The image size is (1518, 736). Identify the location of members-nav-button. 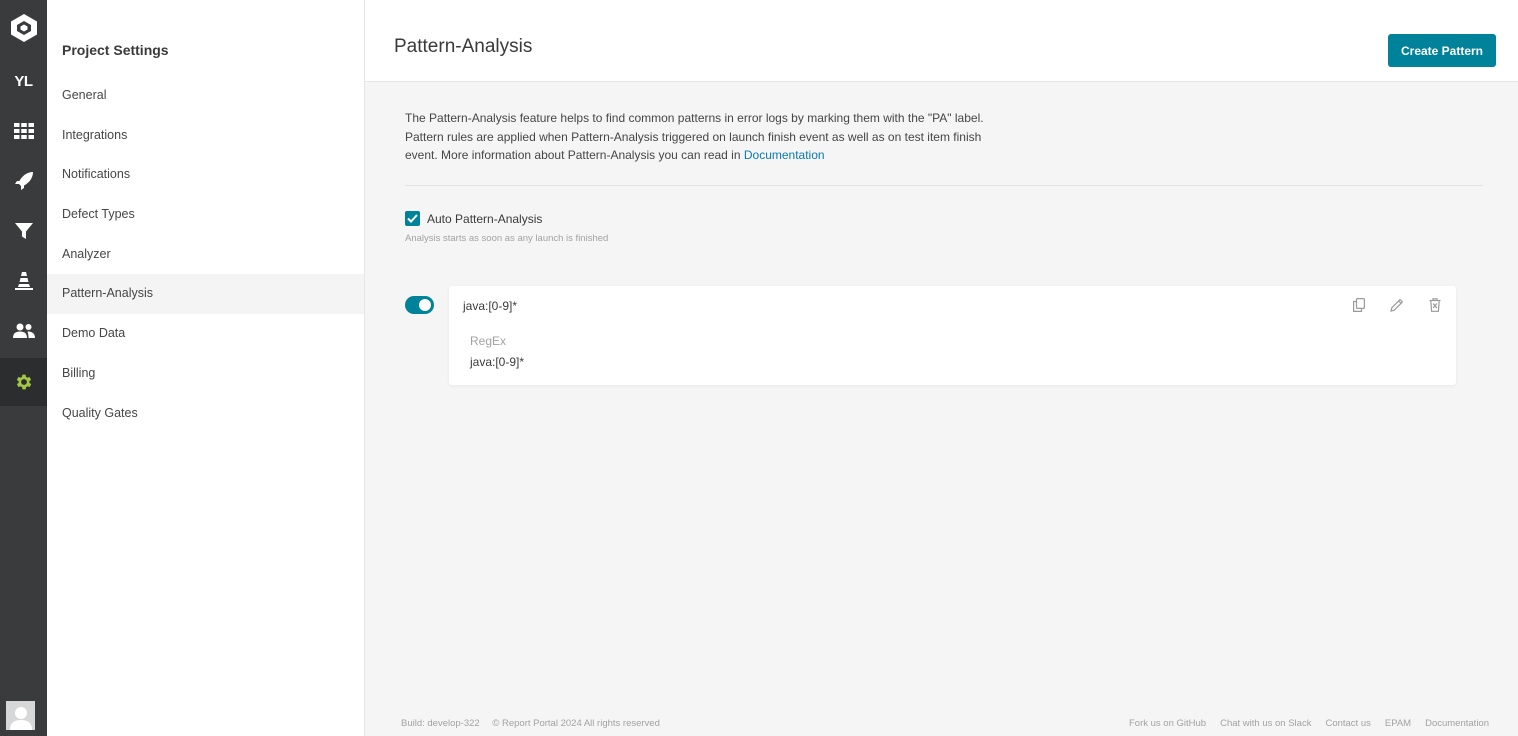
(23, 331).